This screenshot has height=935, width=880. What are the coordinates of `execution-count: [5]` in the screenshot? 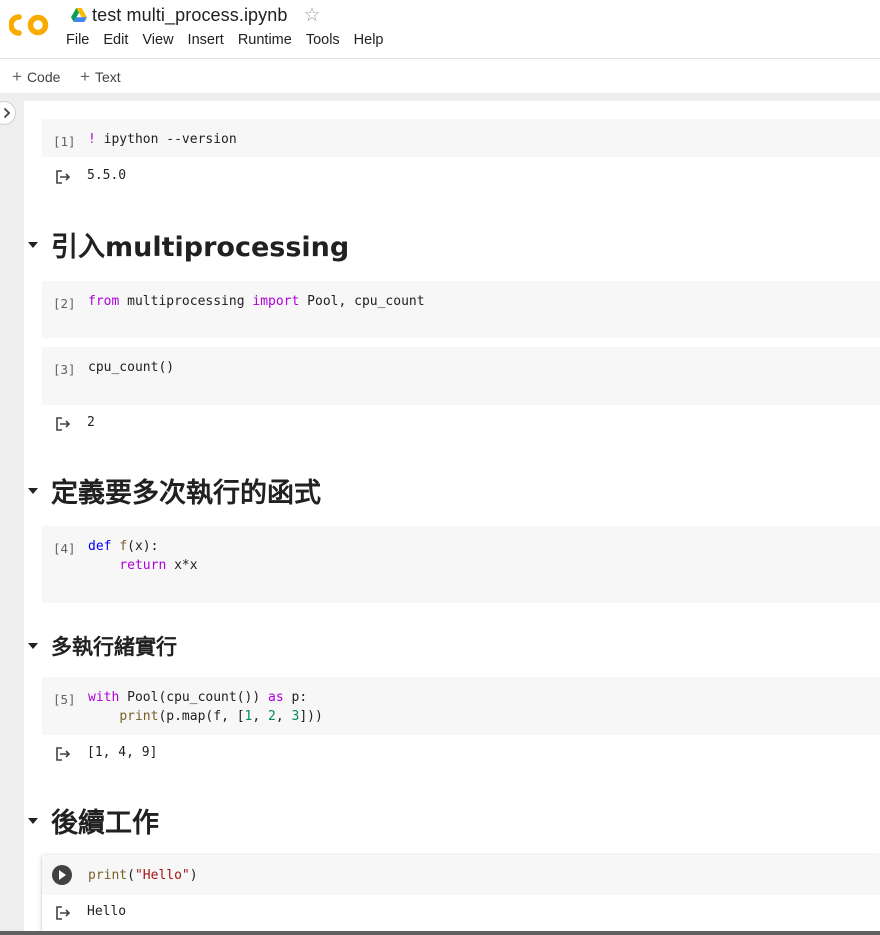 It's located at (64, 699).